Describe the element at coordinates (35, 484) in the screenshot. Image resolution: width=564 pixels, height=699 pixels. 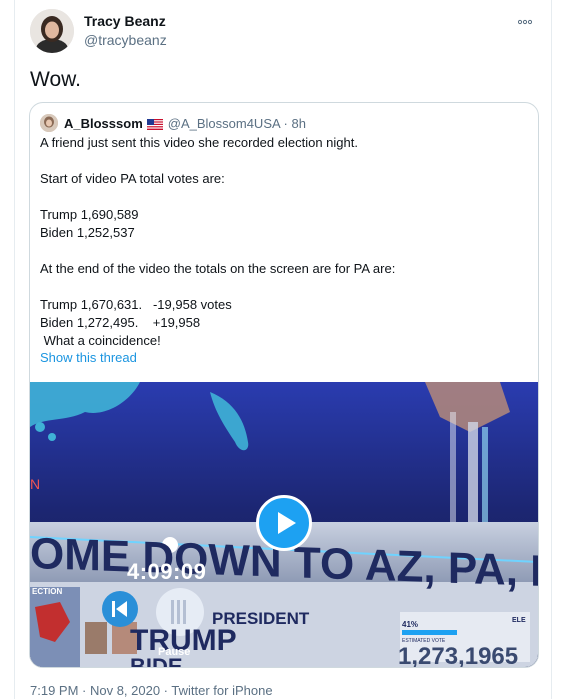
I see `video-left-tag: N` at that location.